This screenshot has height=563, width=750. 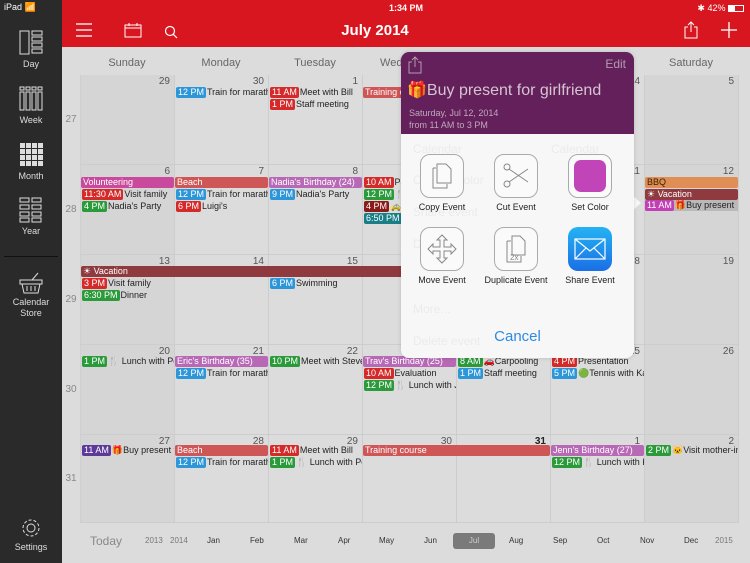 What do you see at coordinates (106, 541) in the screenshot?
I see `today-button: Today` at bounding box center [106, 541].